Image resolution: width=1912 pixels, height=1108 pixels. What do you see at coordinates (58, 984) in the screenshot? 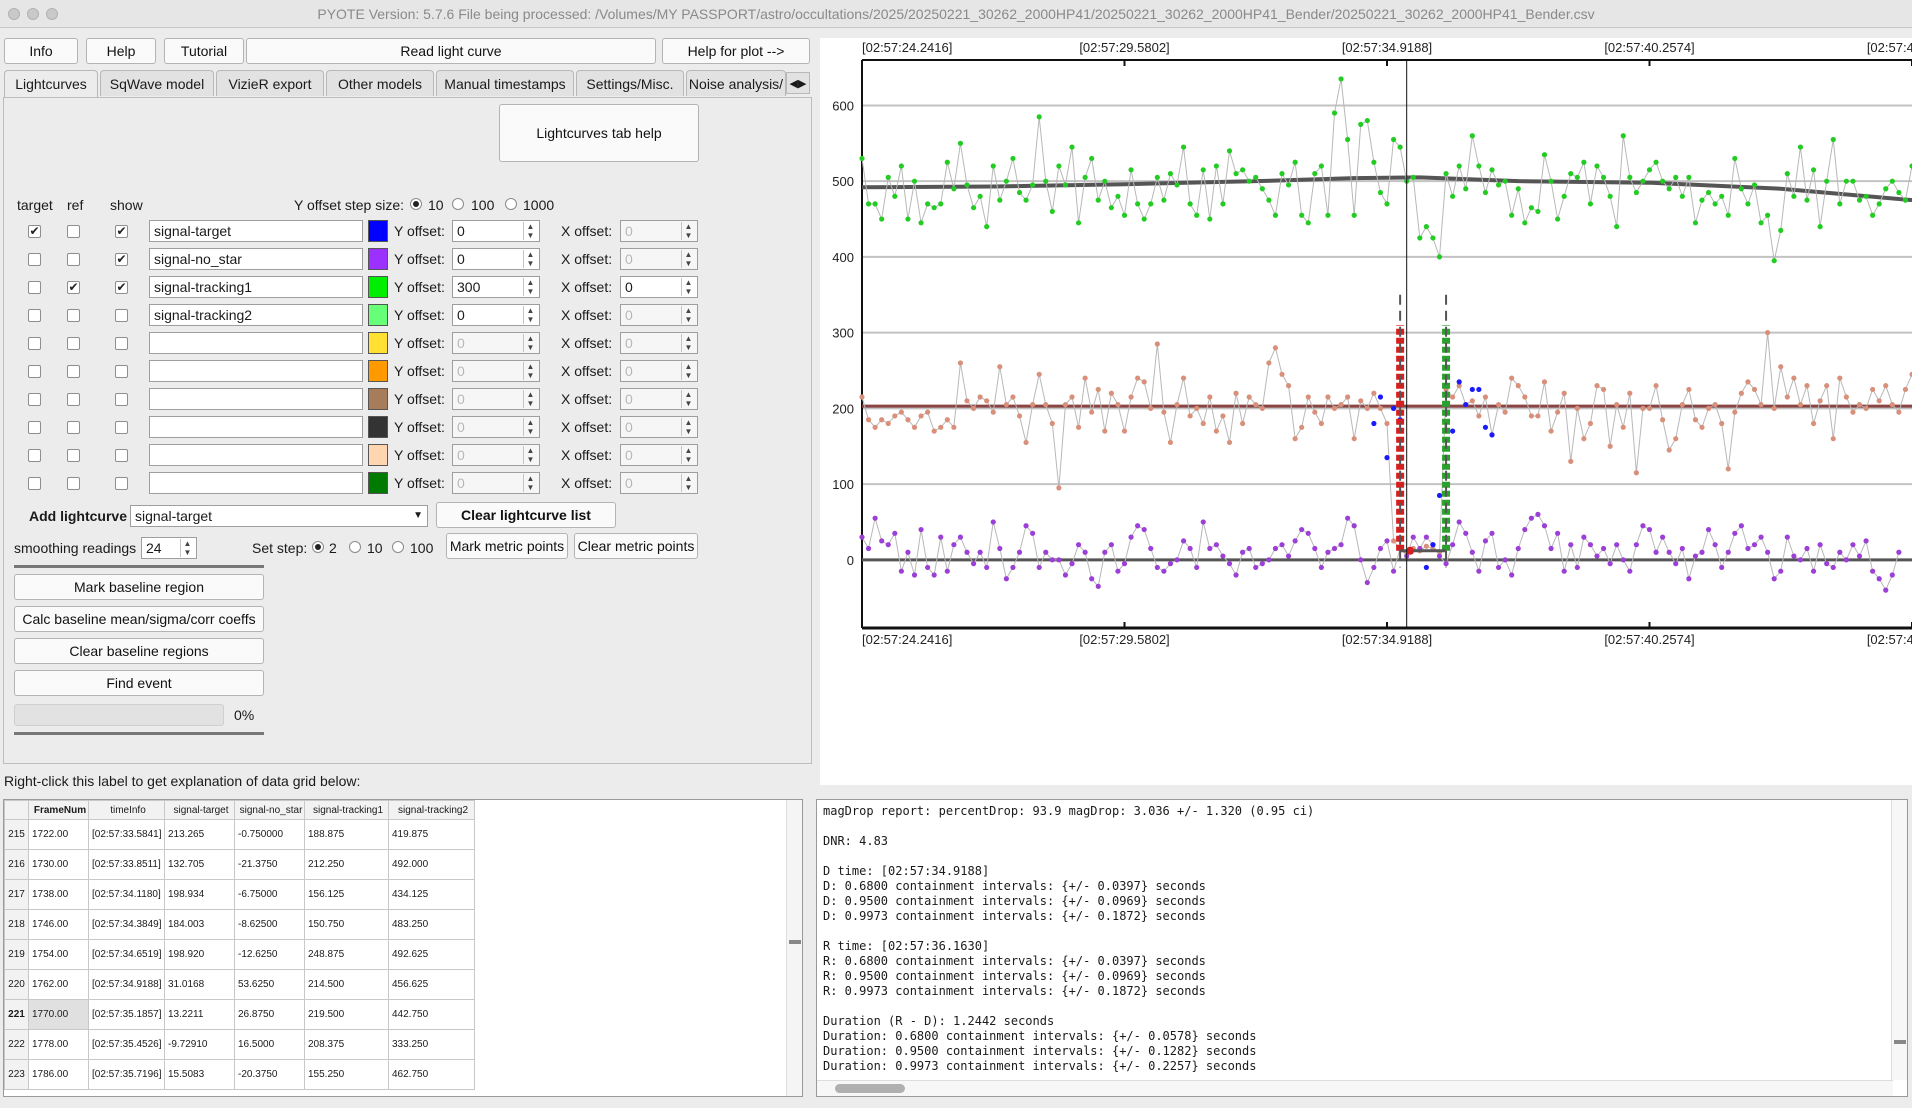
I see `grid-cell: 1762.00` at bounding box center [58, 984].